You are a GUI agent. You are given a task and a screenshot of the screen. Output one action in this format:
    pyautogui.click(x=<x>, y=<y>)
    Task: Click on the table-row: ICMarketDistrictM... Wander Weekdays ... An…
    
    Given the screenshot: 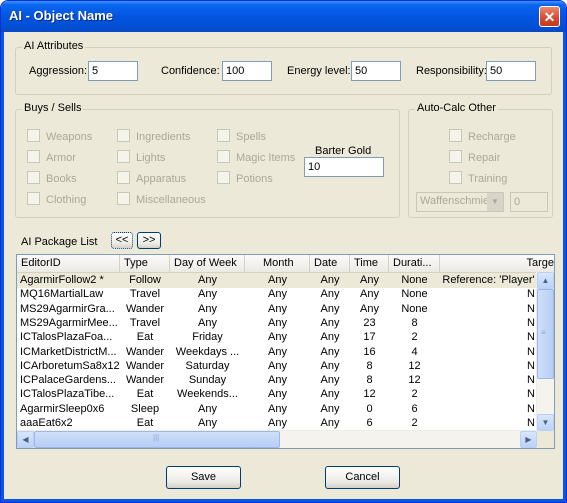 What is the action you would take?
    pyautogui.click(x=277, y=352)
    